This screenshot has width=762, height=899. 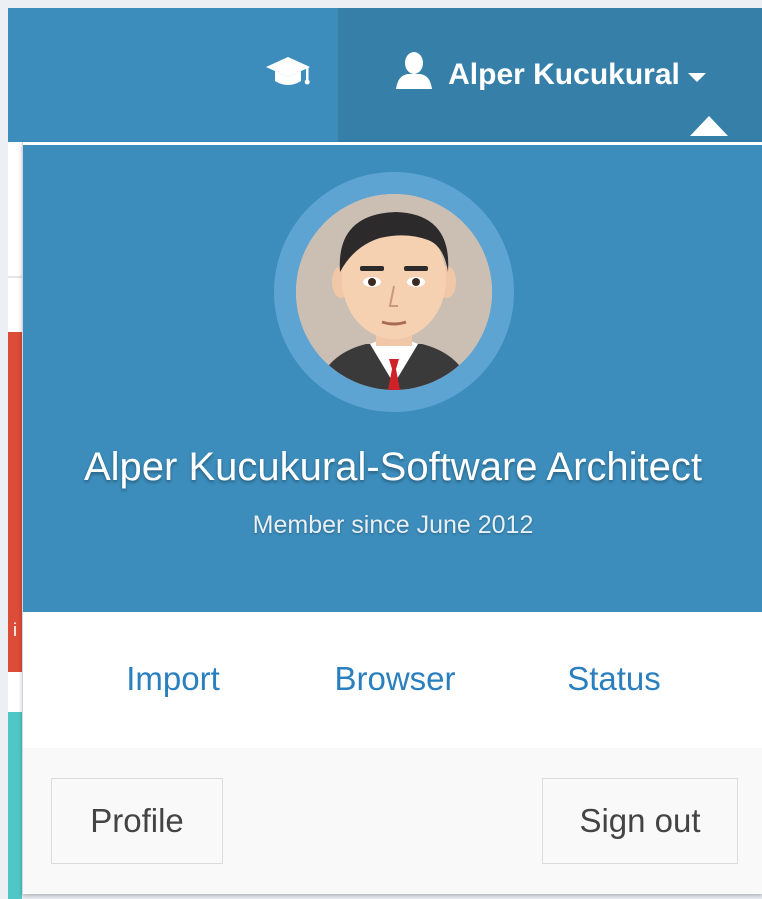 I want to click on dropdown-pointer, so click(x=709, y=126).